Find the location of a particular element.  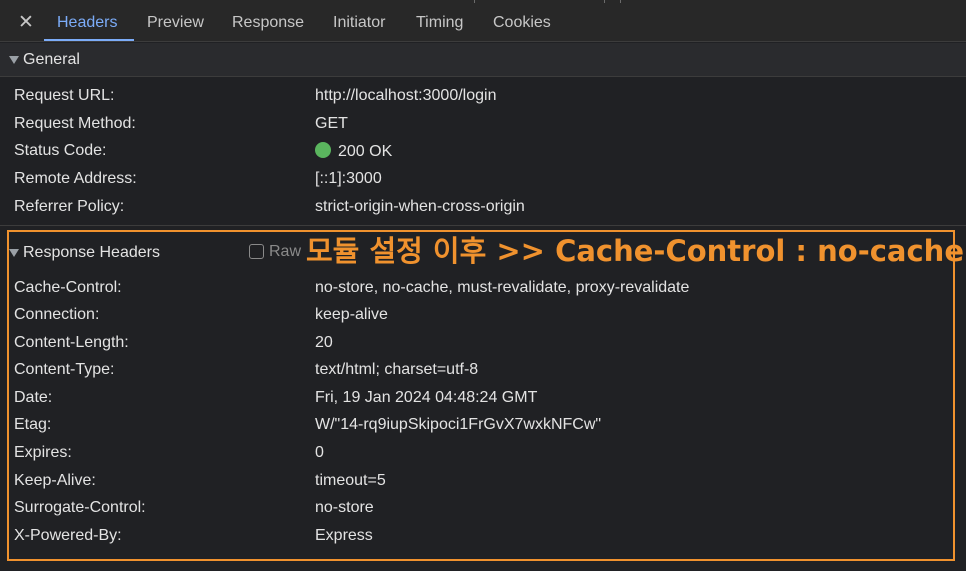

close-icon: ✕ is located at coordinates (26, 22).